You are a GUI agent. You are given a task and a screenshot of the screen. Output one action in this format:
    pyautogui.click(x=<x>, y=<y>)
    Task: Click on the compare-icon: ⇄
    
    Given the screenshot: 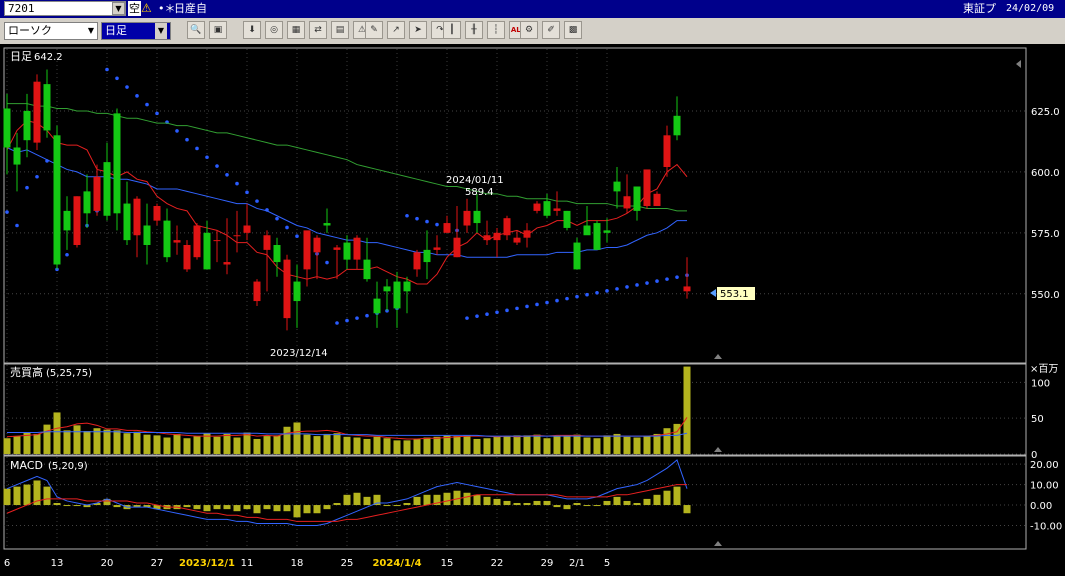 What is the action you would take?
    pyautogui.click(x=318, y=30)
    